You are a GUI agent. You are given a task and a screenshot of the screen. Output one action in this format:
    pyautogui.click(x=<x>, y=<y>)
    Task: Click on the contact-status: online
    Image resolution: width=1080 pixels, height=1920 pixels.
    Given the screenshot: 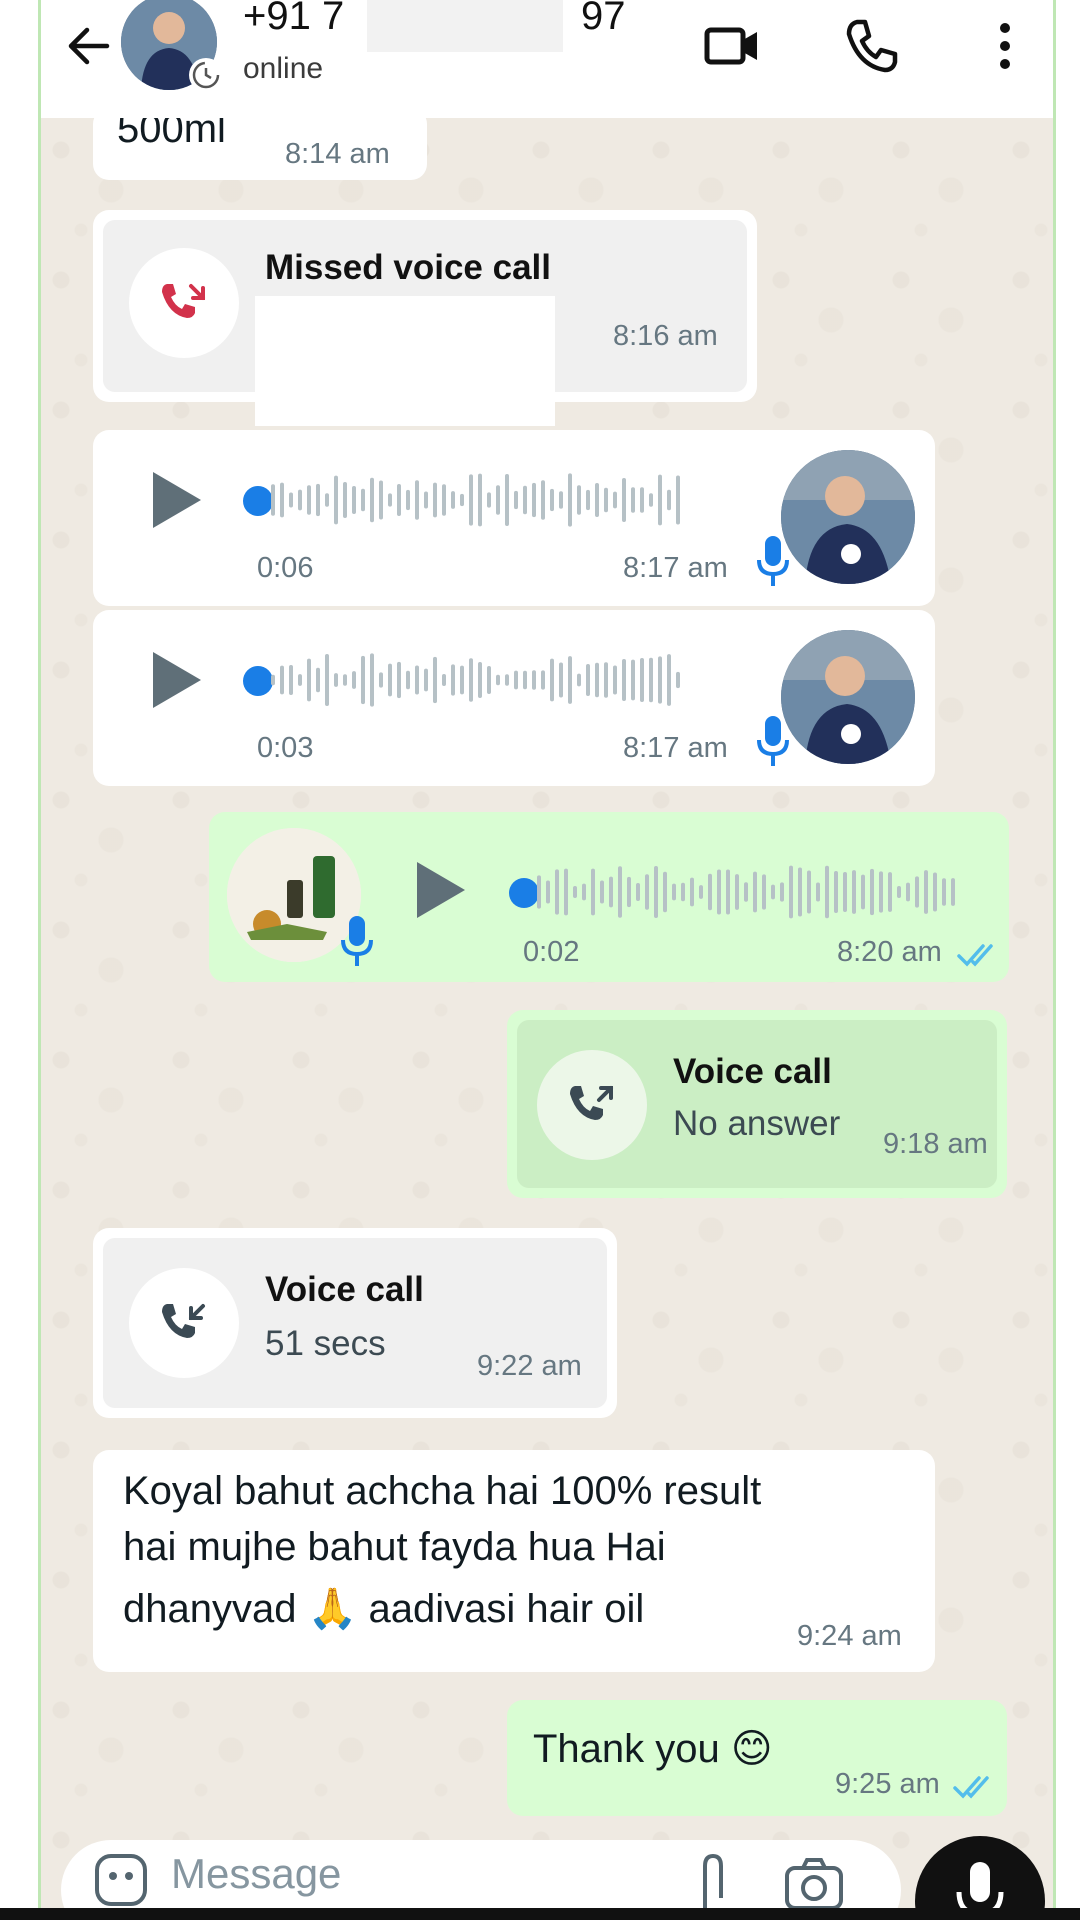 What is the action you would take?
    pyautogui.click(x=283, y=68)
    